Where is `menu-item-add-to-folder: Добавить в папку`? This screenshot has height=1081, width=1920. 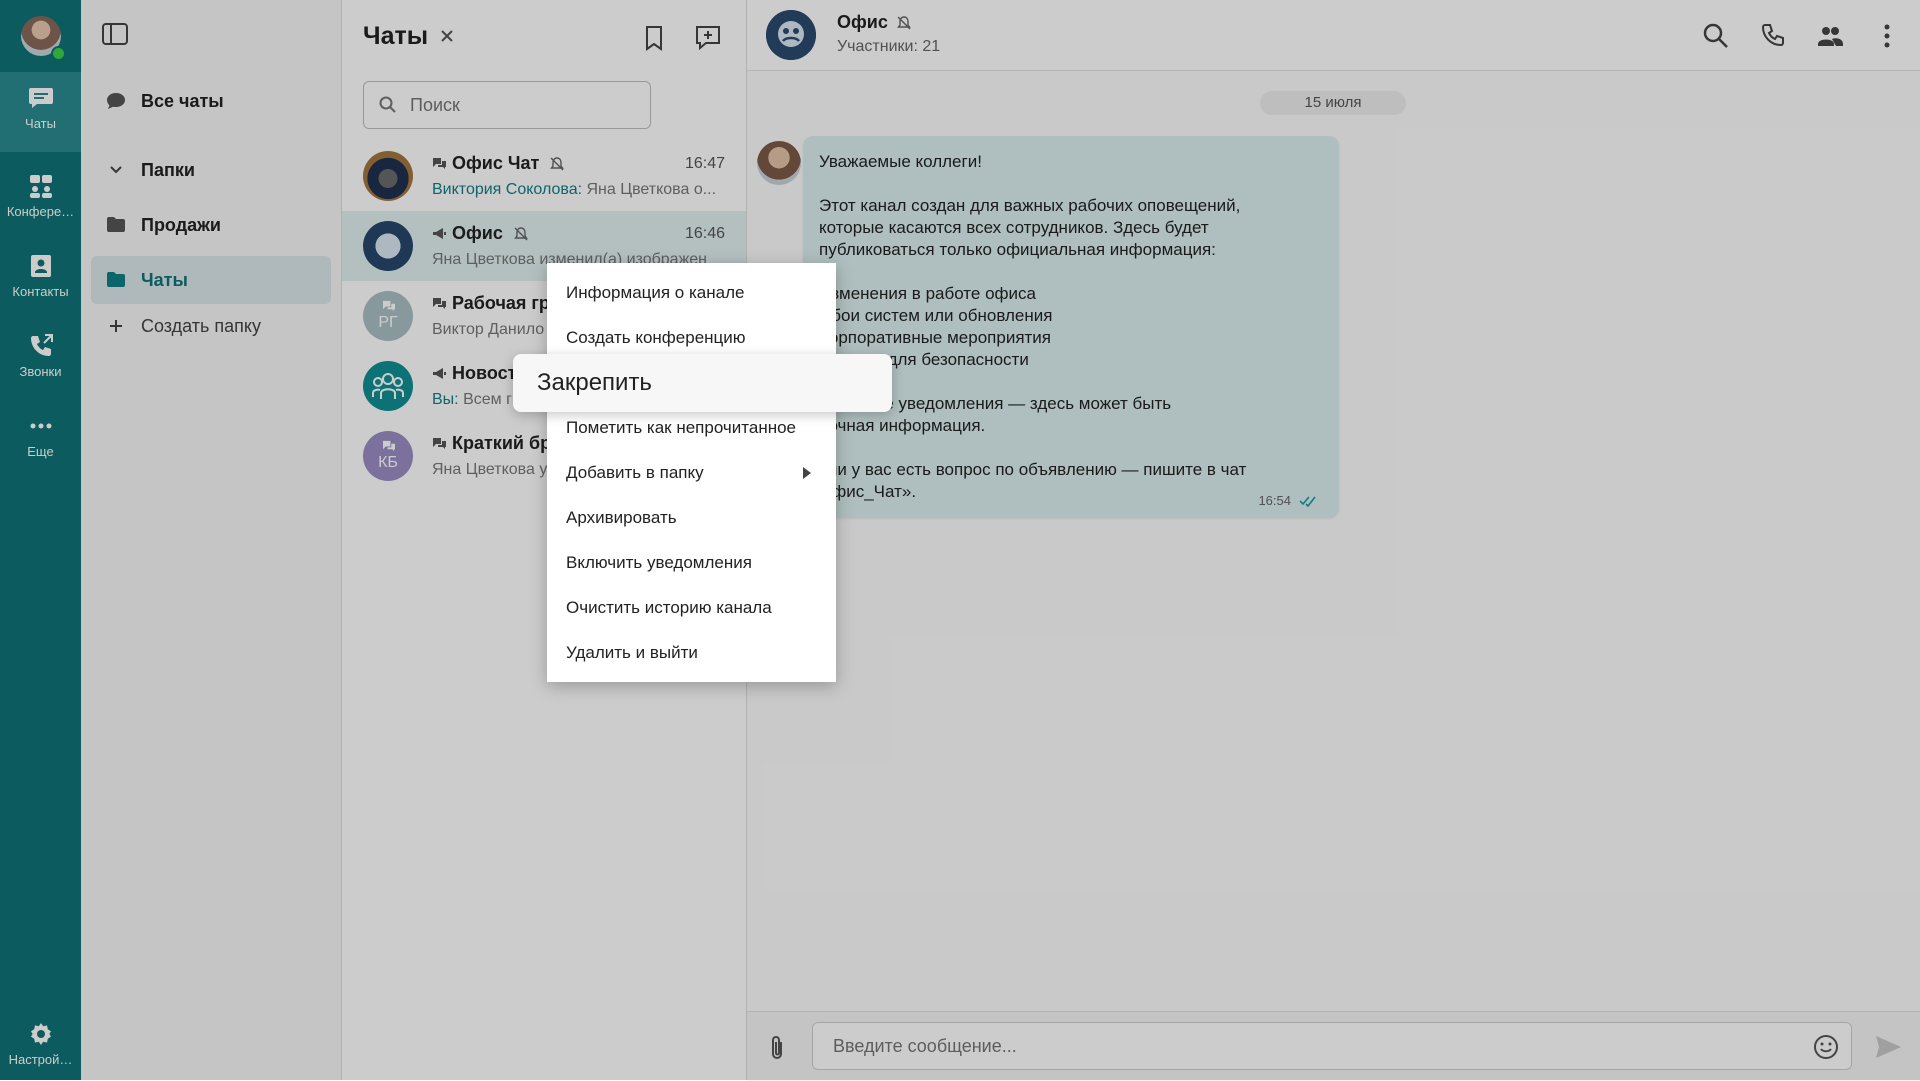 menu-item-add-to-folder: Добавить в папку is located at coordinates (691, 472).